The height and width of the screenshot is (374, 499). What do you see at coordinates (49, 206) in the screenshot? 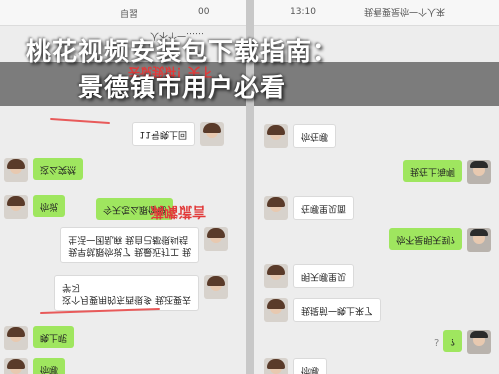
I see `message-bubble: 你说` at bounding box center [49, 206].